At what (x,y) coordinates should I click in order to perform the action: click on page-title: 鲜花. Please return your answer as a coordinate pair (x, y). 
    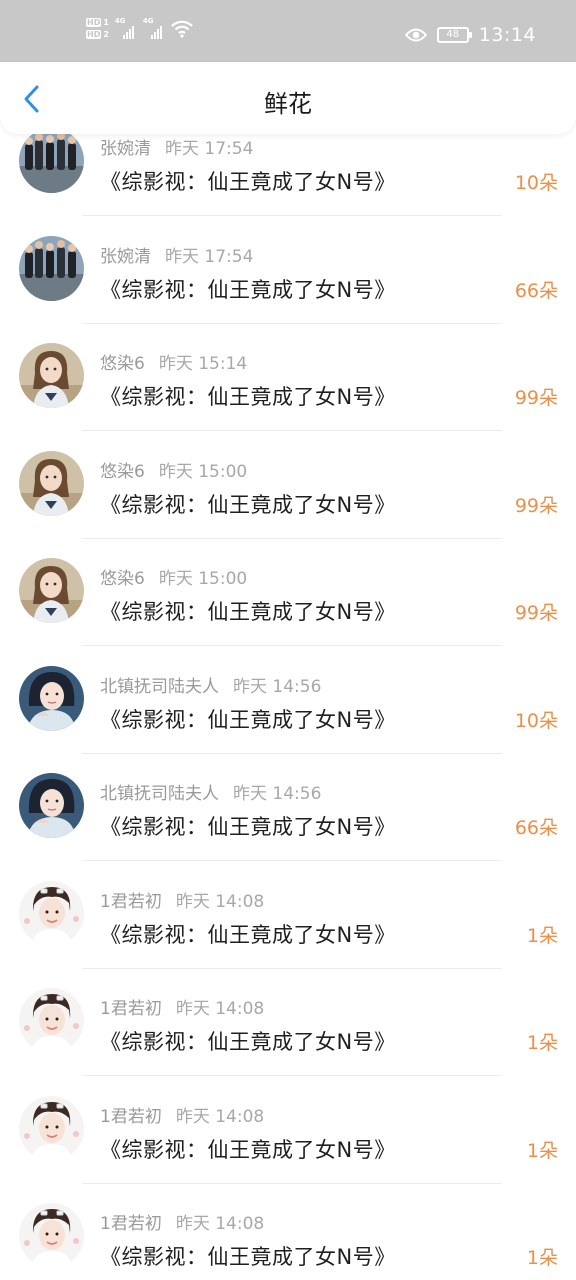
    Looking at the image, I should click on (288, 104).